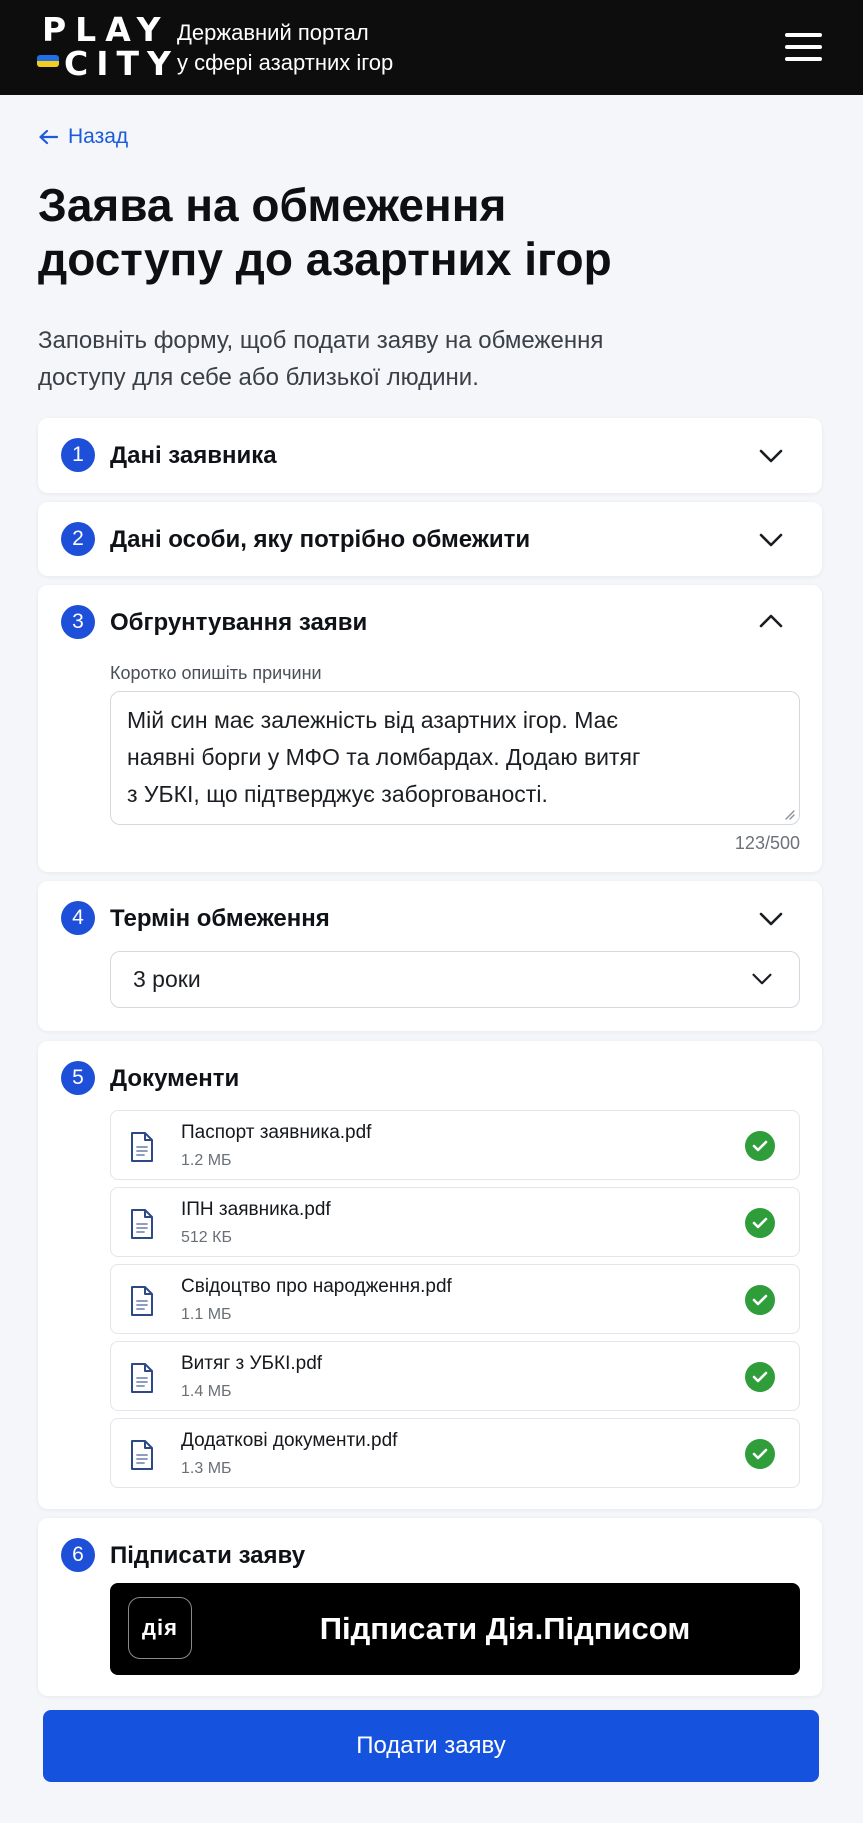  Describe the element at coordinates (455, 979) in the screenshot. I see `restriction-term-select: 3 роки` at that location.